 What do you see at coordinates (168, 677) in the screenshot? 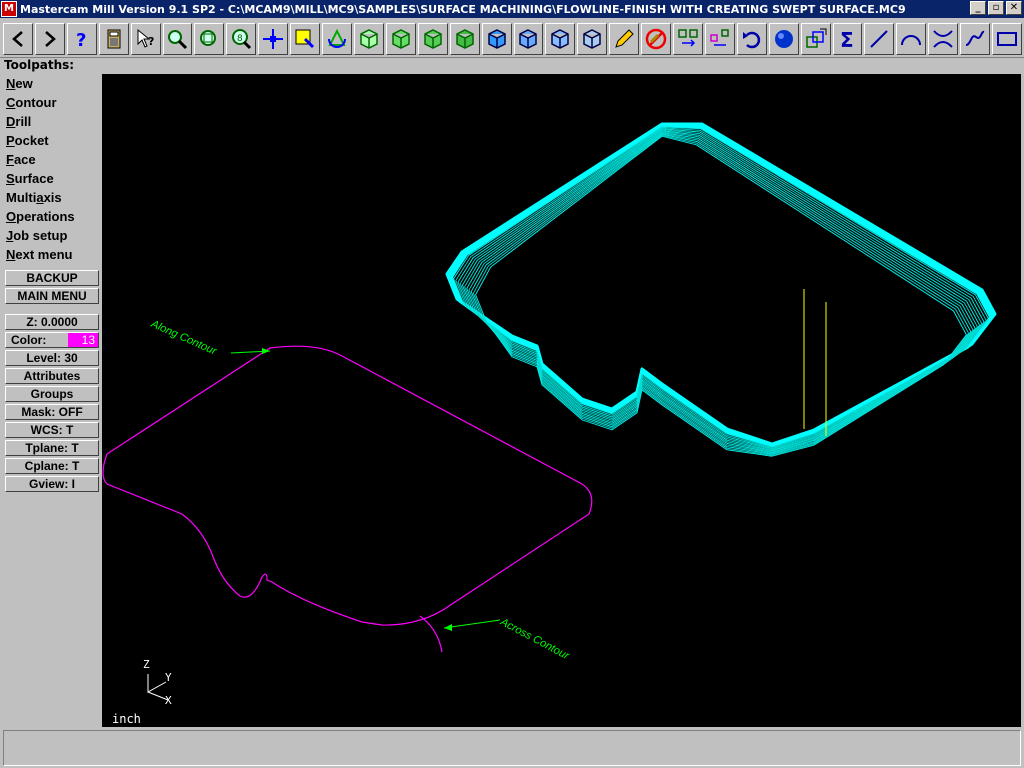
I see `axis-y-label: Y` at bounding box center [168, 677].